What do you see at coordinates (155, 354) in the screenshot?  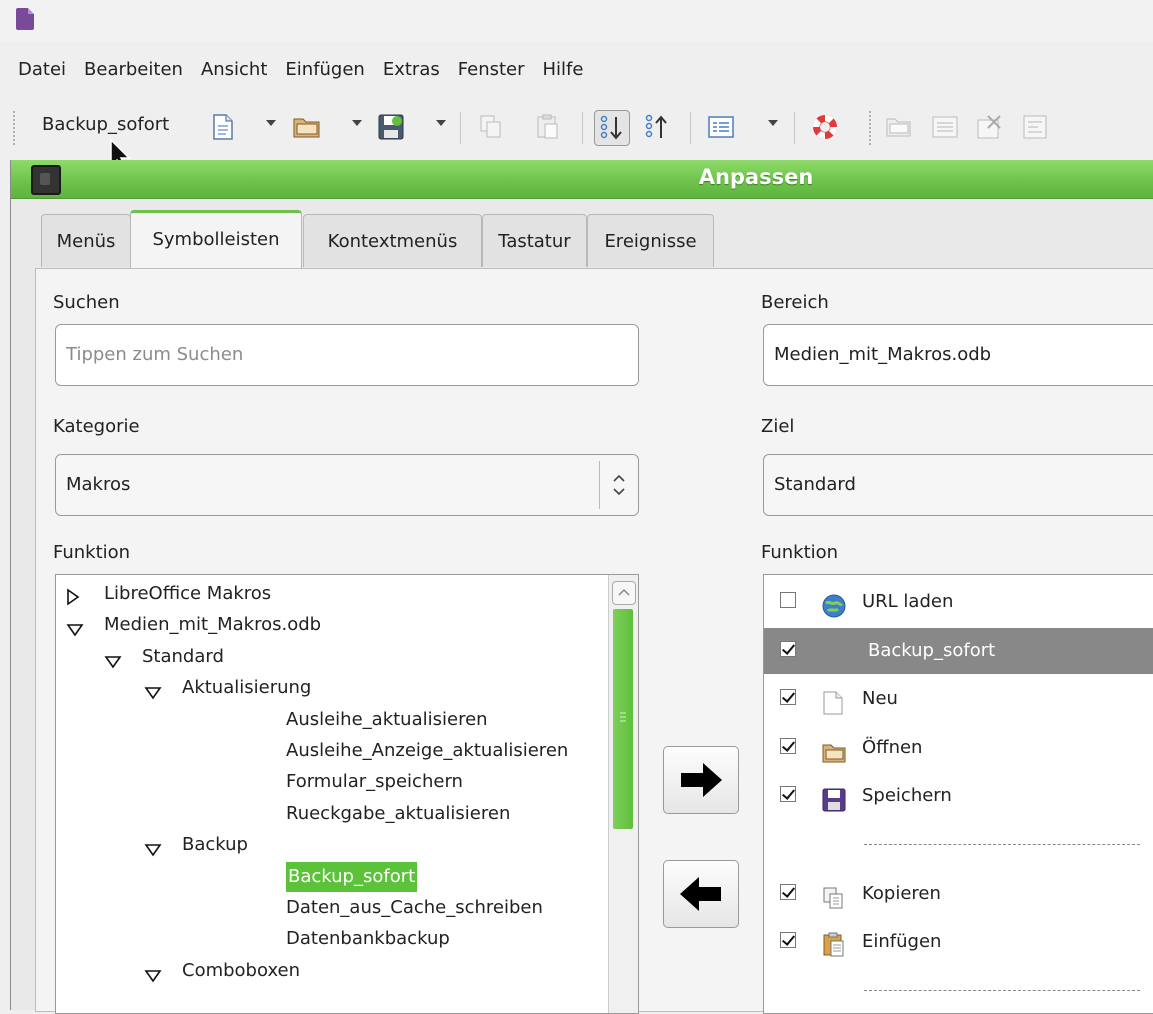 I see `search-placeholder: Tippen zum Suchen` at bounding box center [155, 354].